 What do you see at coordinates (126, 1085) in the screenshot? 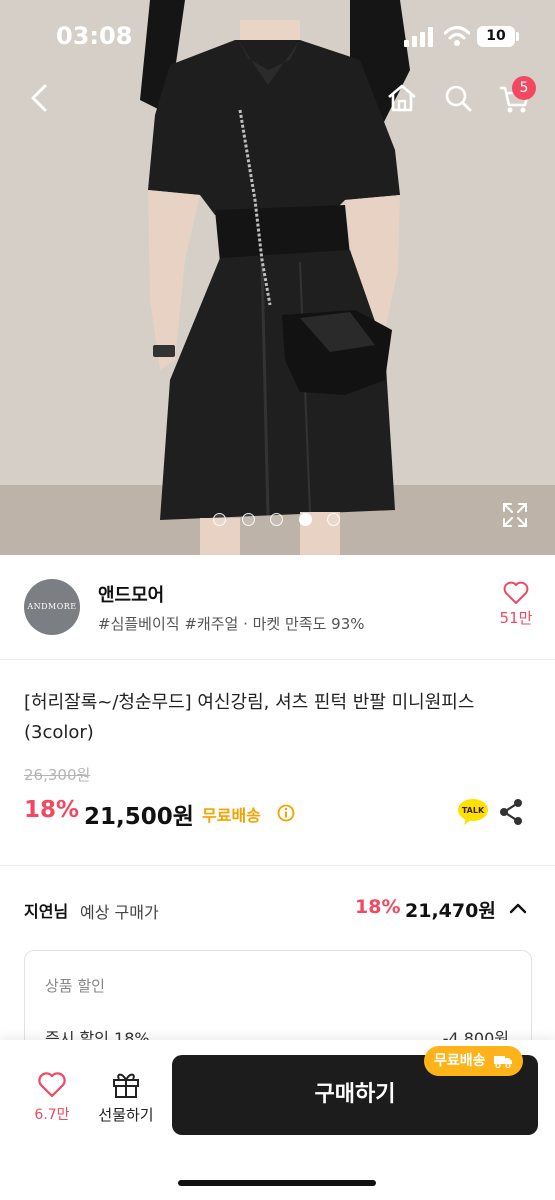
I see `gift-icon` at bounding box center [126, 1085].